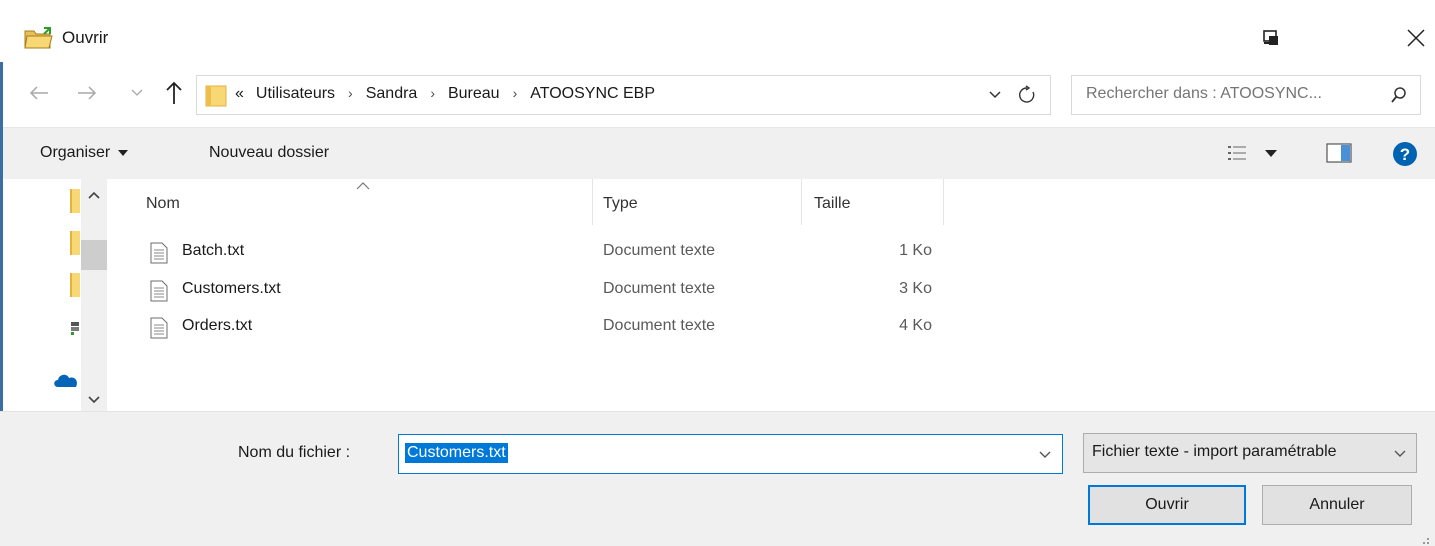 The height and width of the screenshot is (546, 1435). I want to click on column-header-type: Type, so click(697, 202).